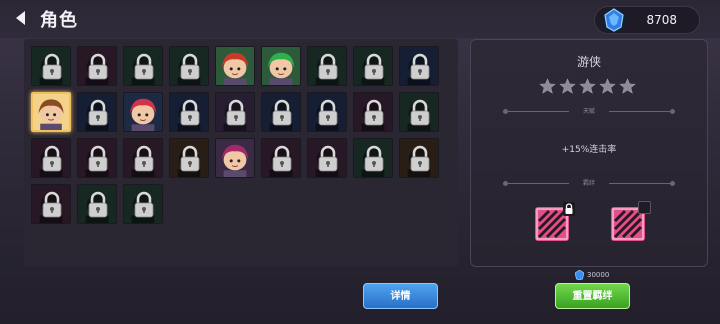 Image resolution: width=720 pixels, height=324 pixels. Describe the element at coordinates (644, 207) in the screenshot. I see `bond-empty-checkbox` at that location.